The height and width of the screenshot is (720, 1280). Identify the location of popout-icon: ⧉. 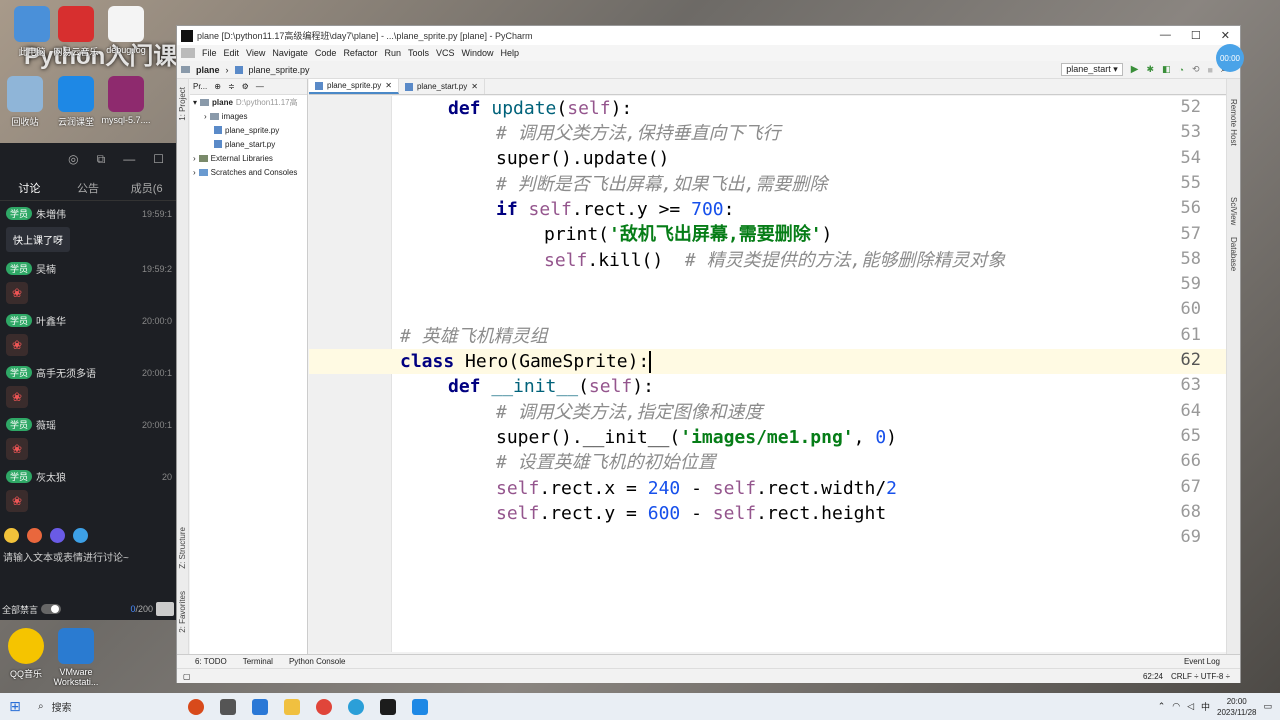
(101, 159).